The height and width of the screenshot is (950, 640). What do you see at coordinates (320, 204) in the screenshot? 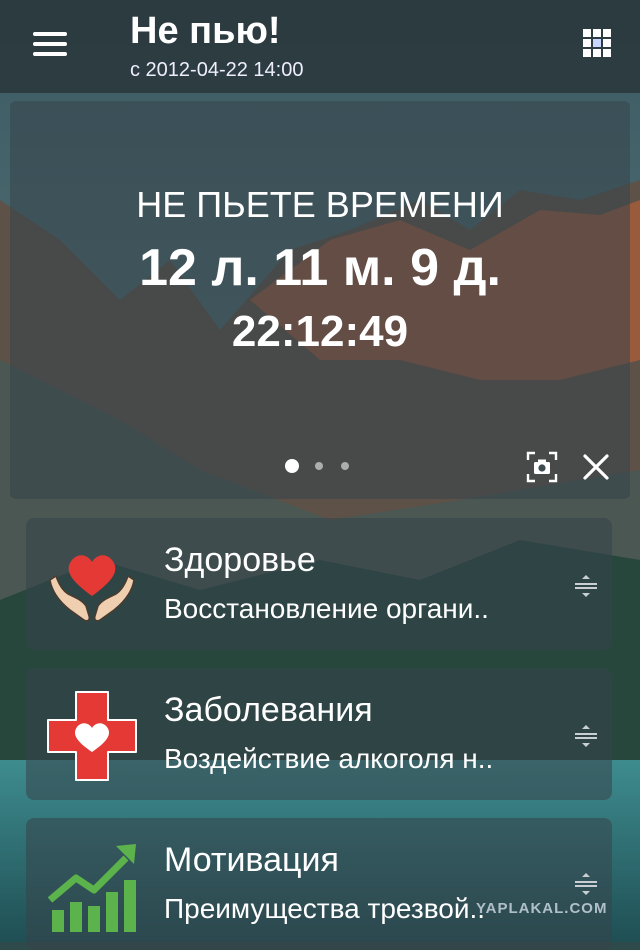
I see `counter-heading: НЕ ПЬЕТЕ ВРЕМЕНИ` at bounding box center [320, 204].